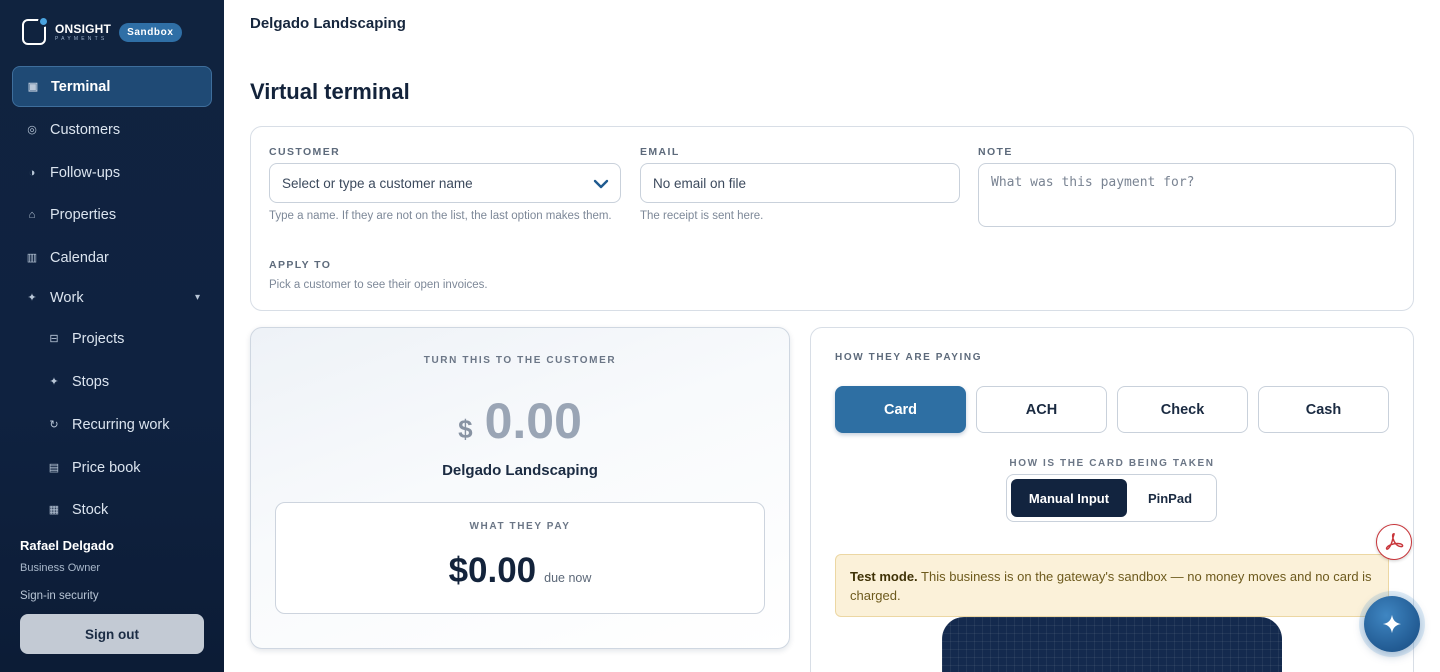 The width and height of the screenshot is (1440, 672). Describe the element at coordinates (32, 130) in the screenshot. I see `customers-icon: ◎` at that location.